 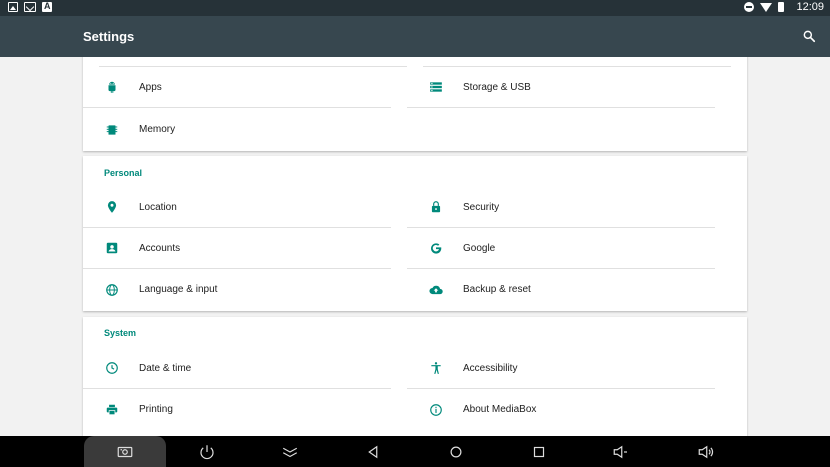 I want to click on volume-down-icon, so click(x=620, y=451).